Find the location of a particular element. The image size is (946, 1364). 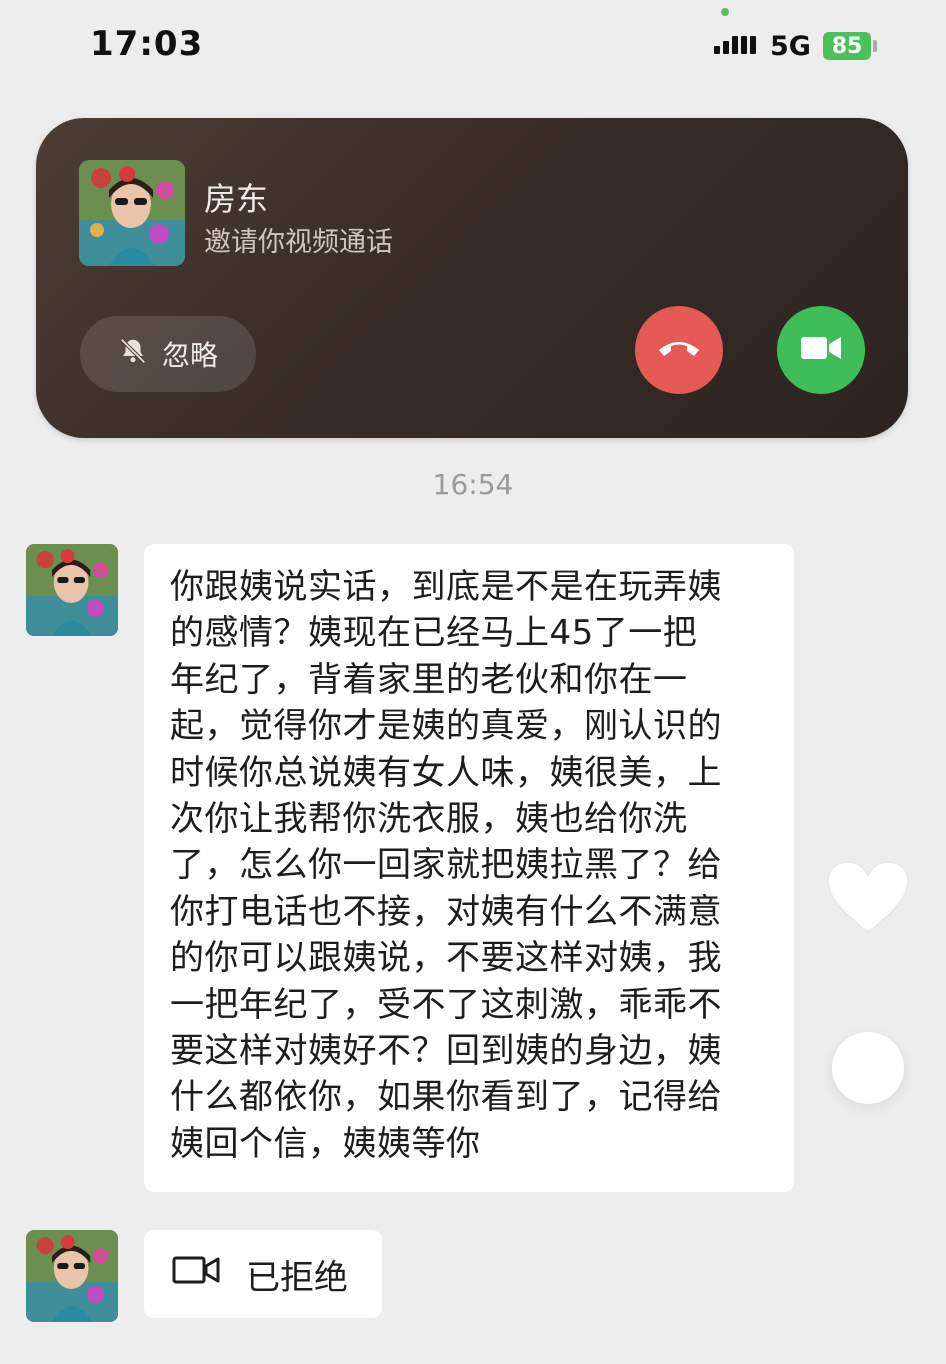

ignore-button: 忽略 is located at coordinates (168, 354).